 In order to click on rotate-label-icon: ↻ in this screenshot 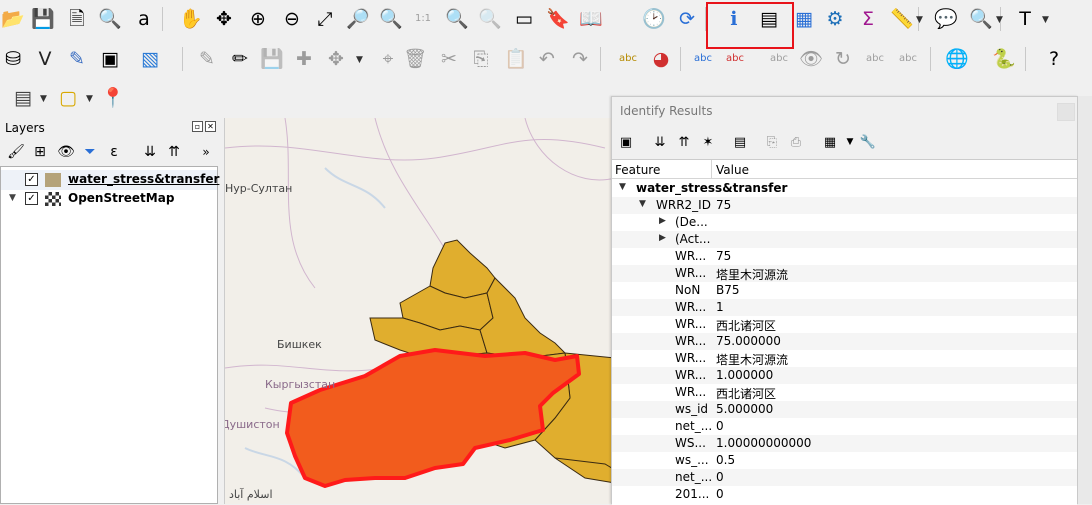, I will do `click(843, 59)`.